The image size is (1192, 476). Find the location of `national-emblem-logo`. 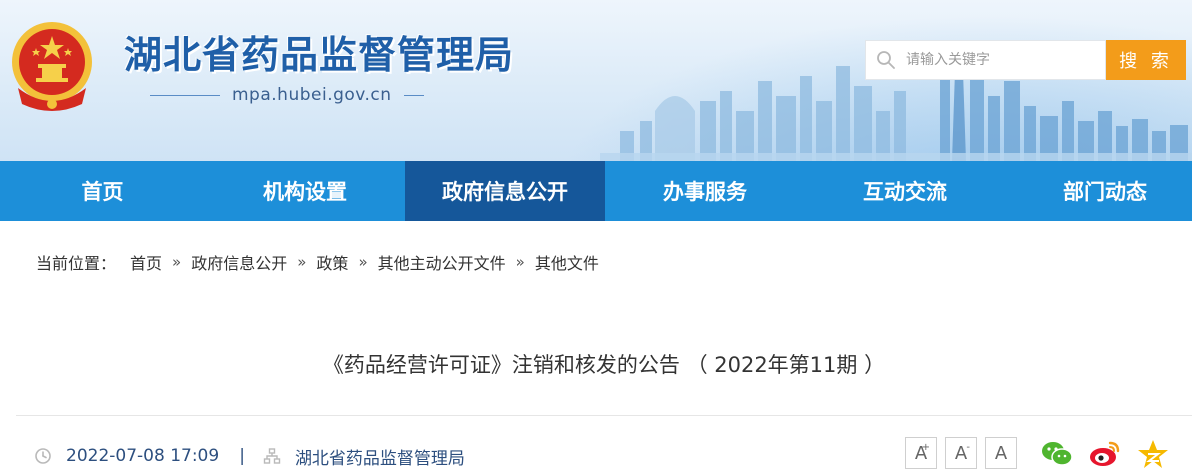

national-emblem-logo is located at coordinates (52, 66).